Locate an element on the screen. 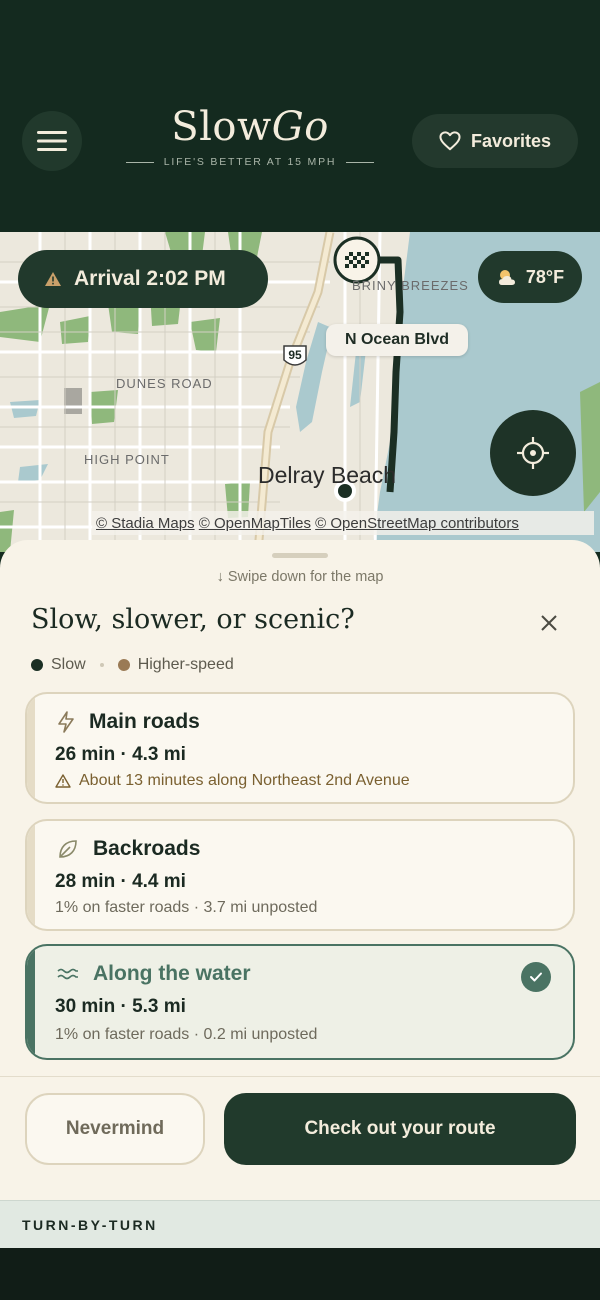 Image resolution: width=600 pixels, height=1300 pixels. waves-icon is located at coordinates (67, 974).